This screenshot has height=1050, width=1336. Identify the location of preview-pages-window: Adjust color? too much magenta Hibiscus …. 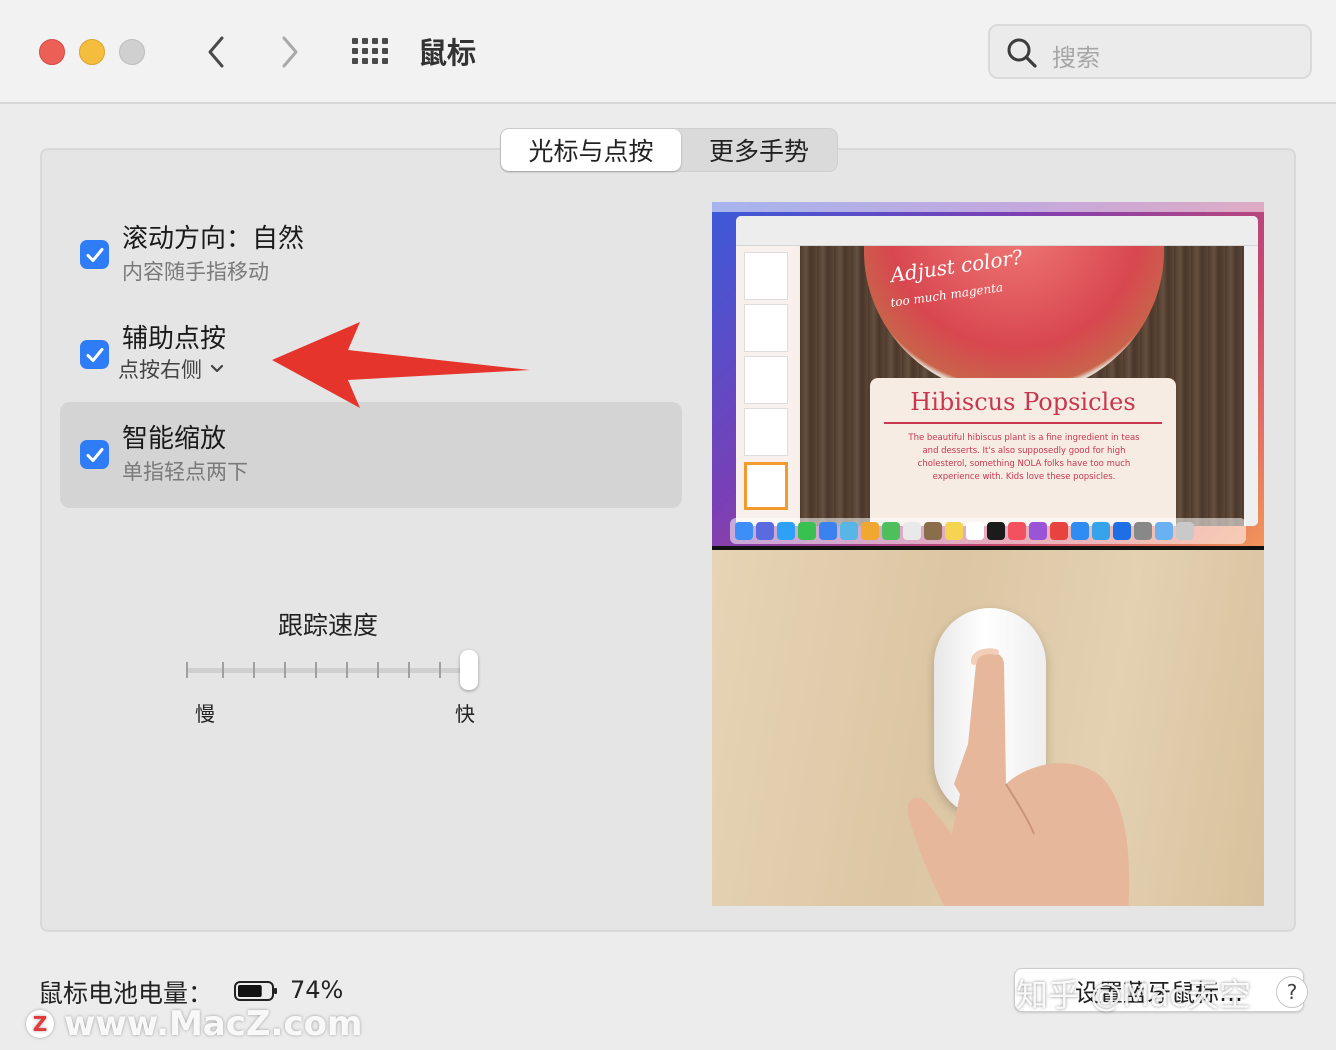
(997, 371).